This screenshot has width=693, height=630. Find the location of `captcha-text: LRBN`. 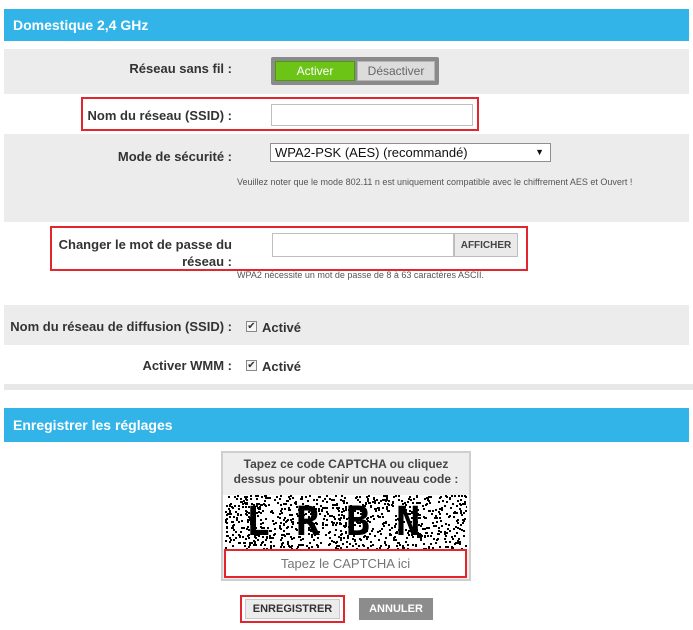

captcha-text: LRBN is located at coordinates (346, 522).